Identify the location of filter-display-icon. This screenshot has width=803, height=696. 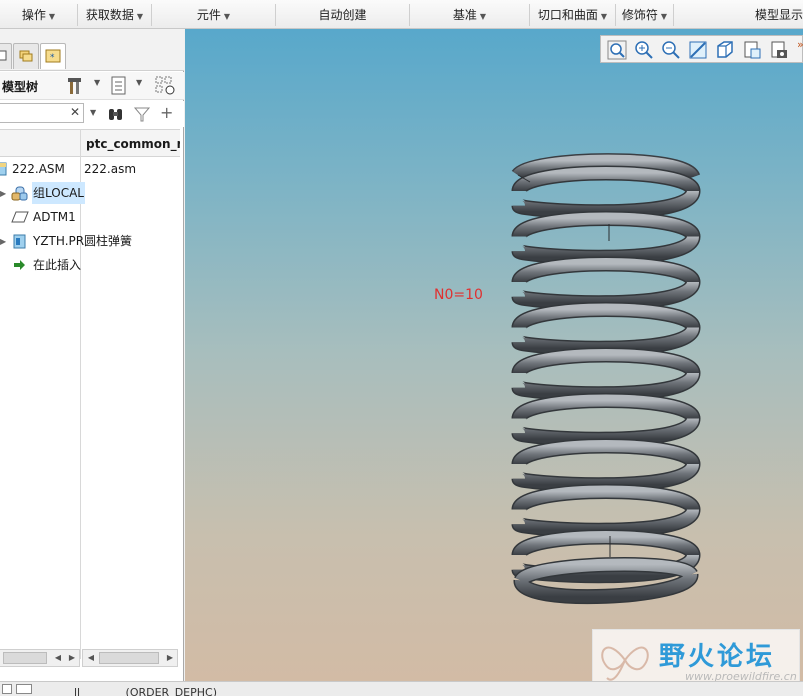
(166, 86).